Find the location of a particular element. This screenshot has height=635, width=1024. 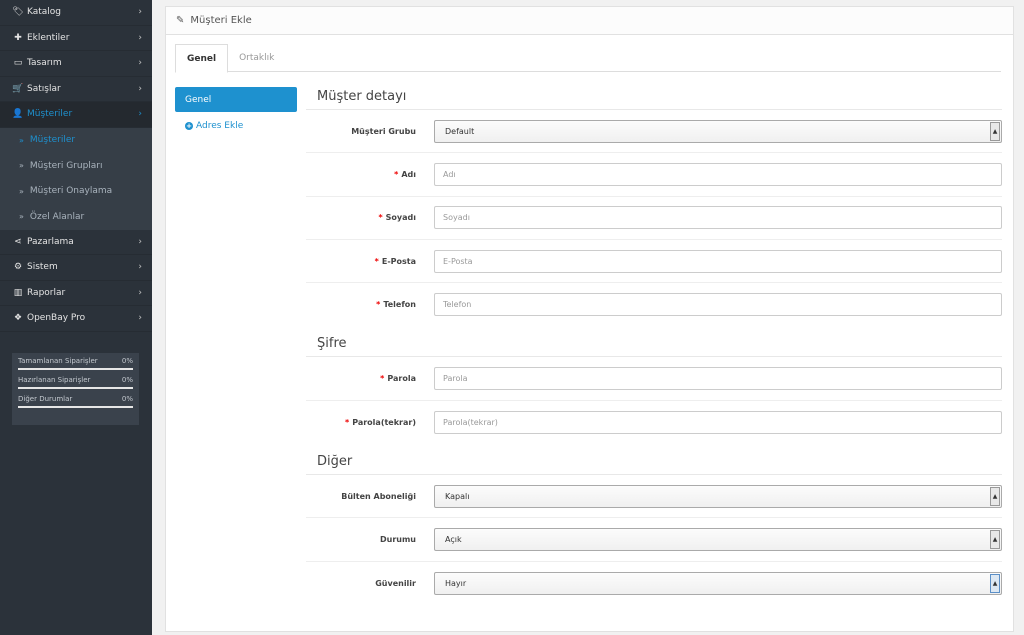

add-address-link: + Adres Ekle is located at coordinates (236, 126).